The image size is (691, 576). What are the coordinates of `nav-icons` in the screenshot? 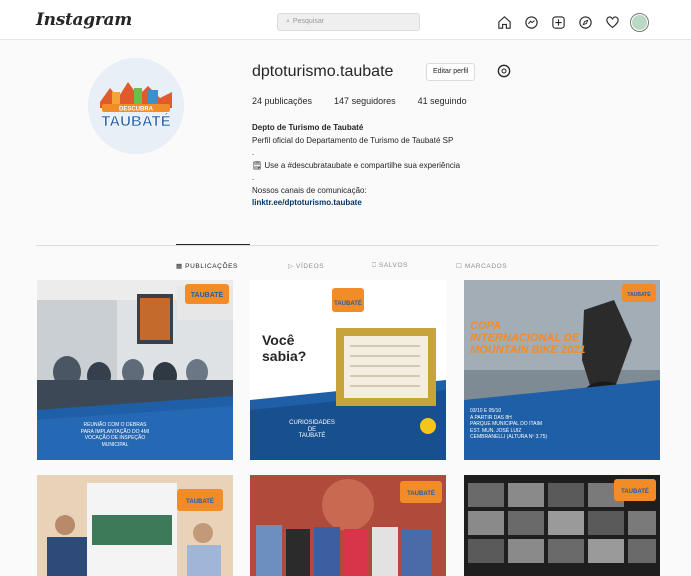 It's located at (572, 22).